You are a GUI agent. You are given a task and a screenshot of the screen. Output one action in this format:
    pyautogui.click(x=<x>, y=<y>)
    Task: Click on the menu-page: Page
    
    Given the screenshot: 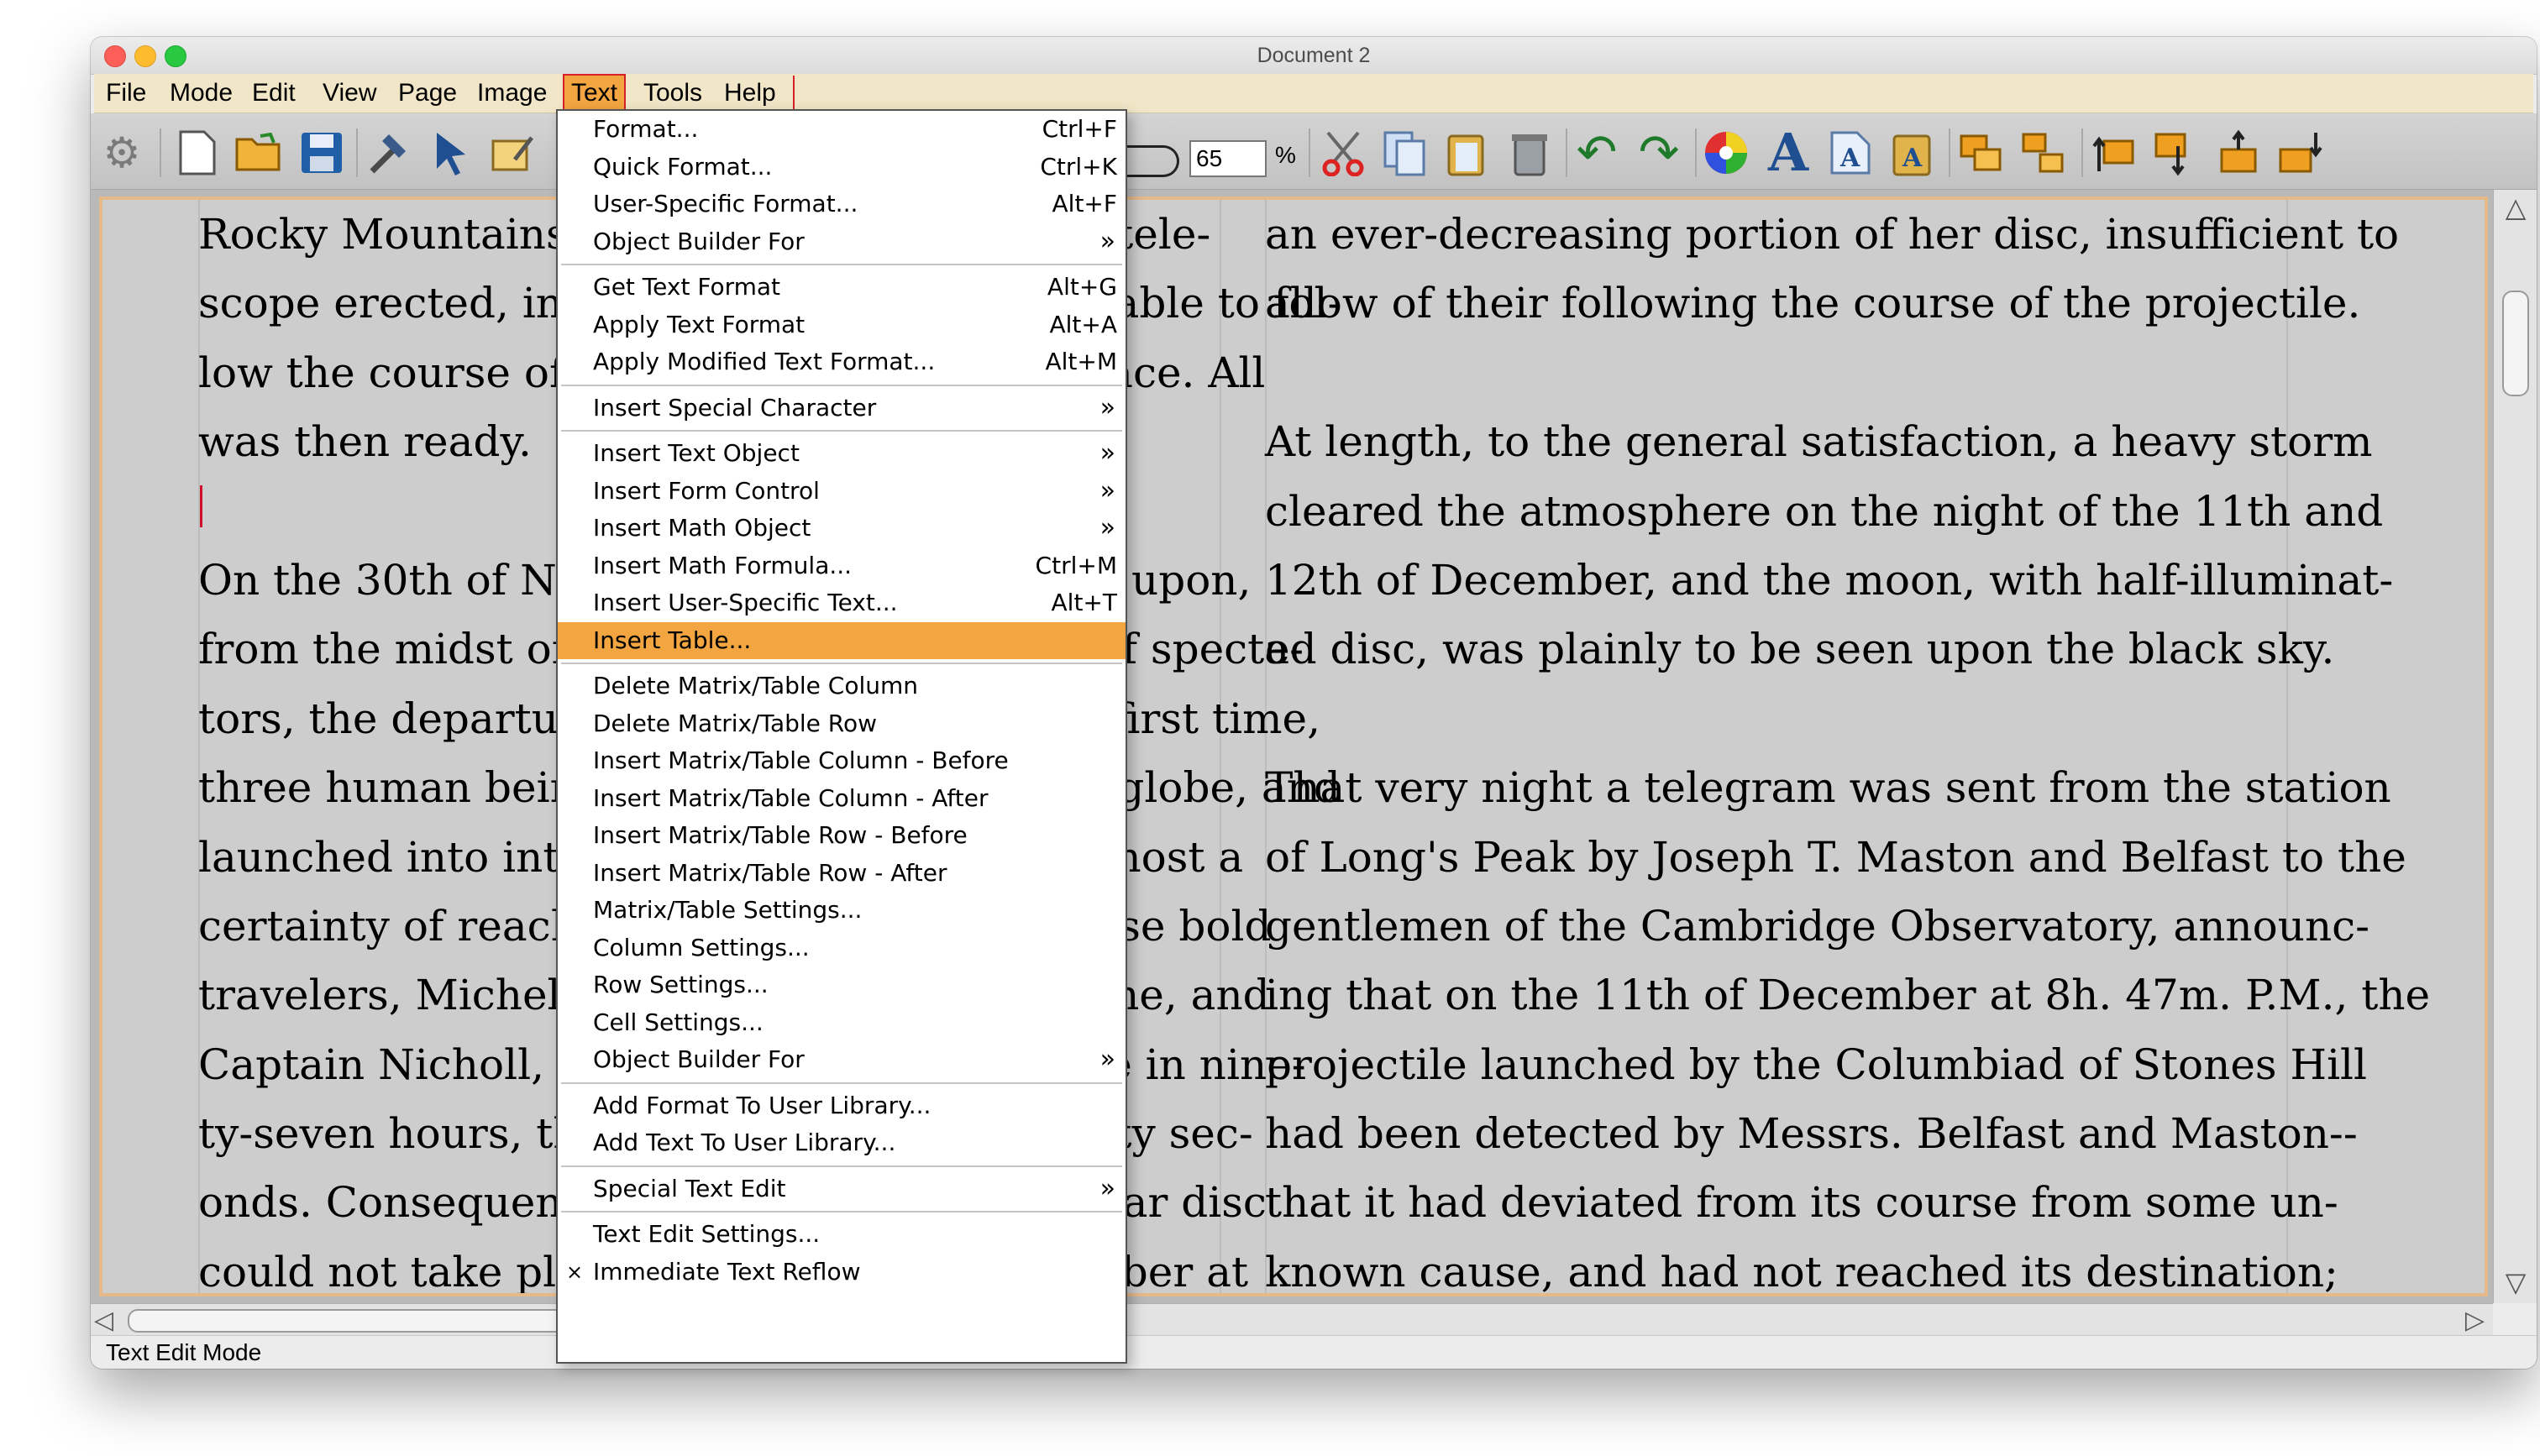 What is the action you would take?
    pyautogui.click(x=427, y=93)
    